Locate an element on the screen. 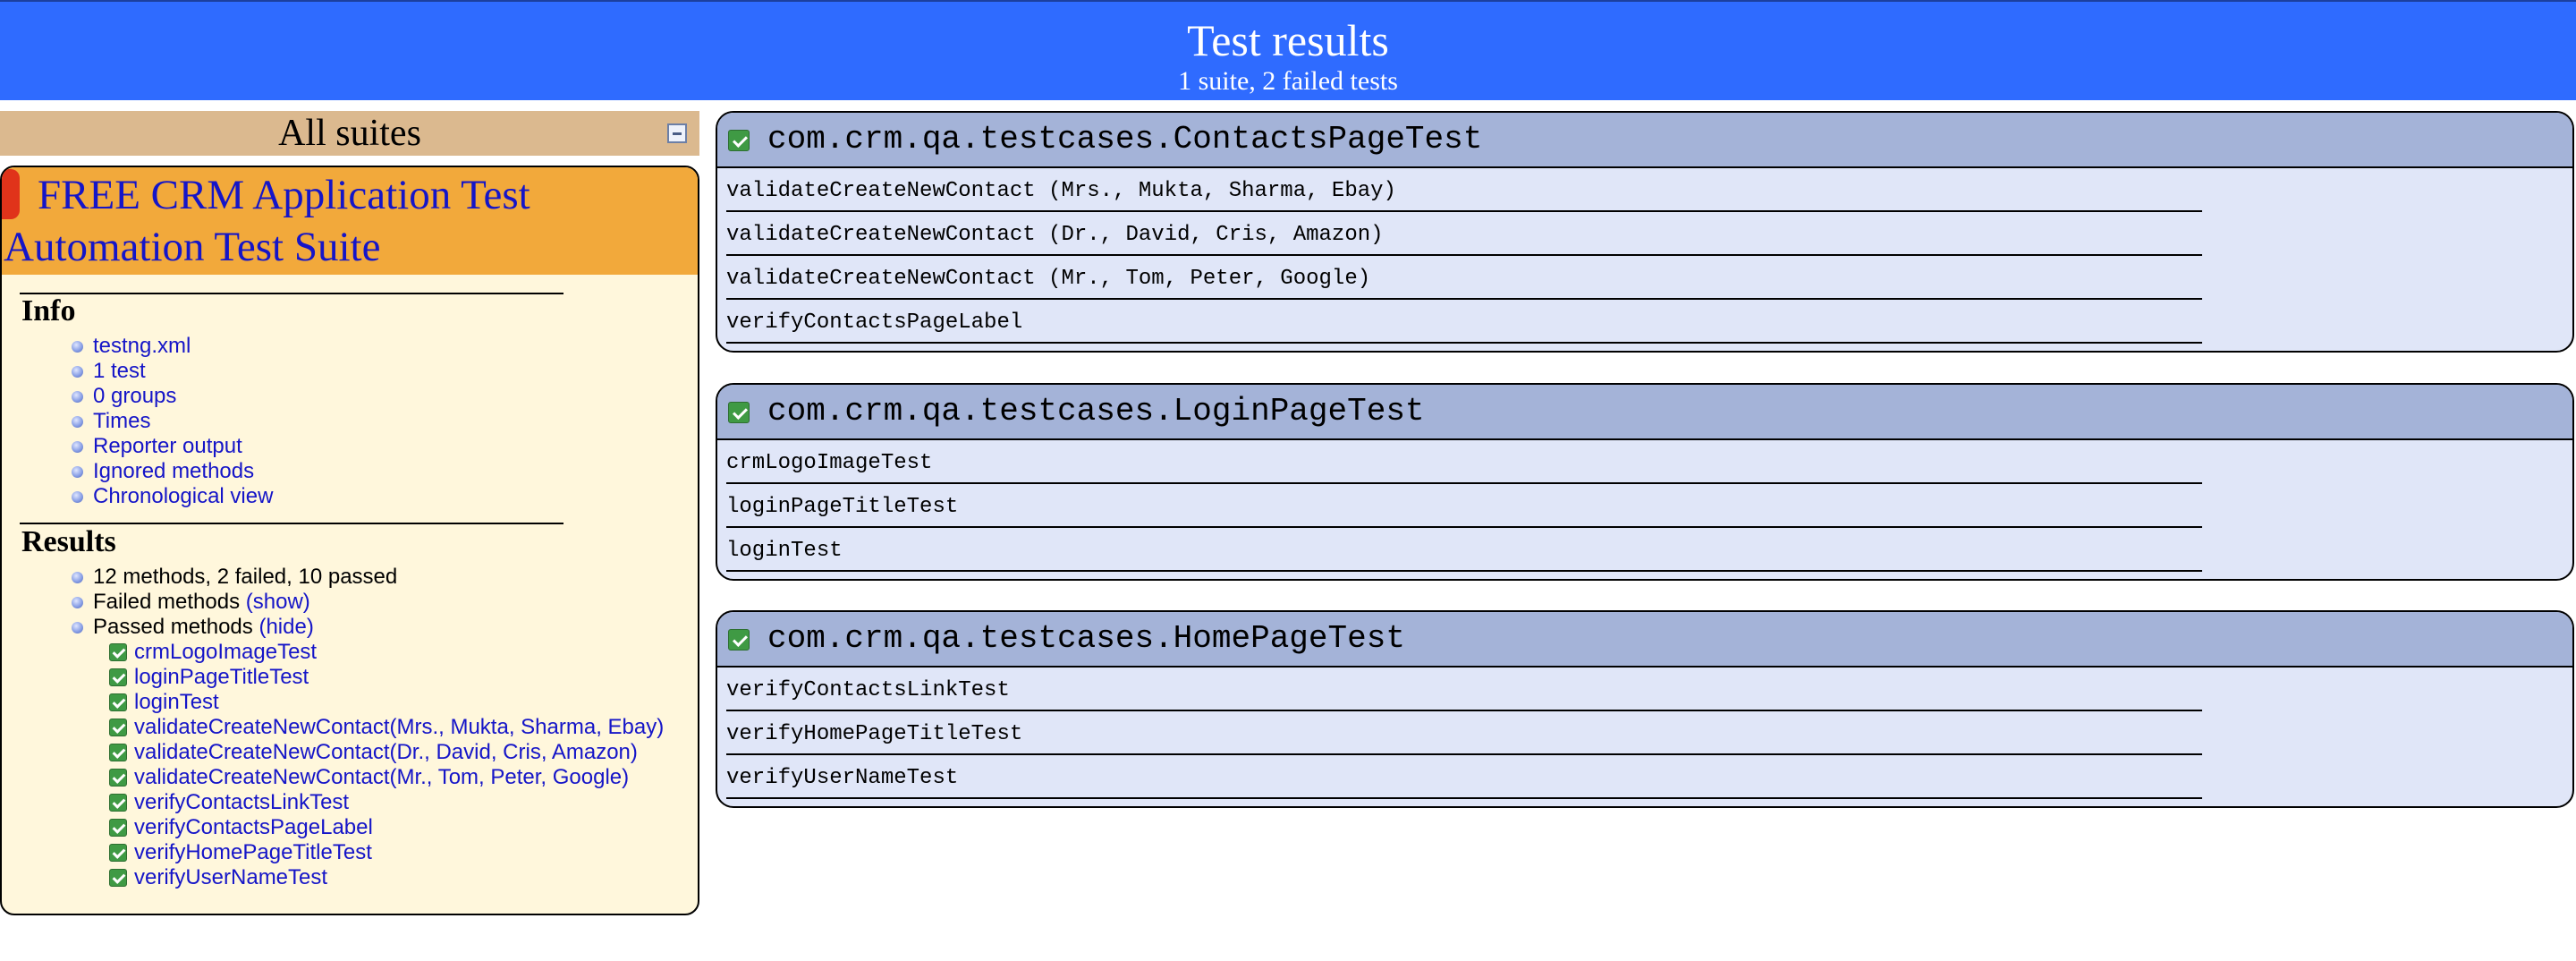 Image resolution: width=2576 pixels, height=961 pixels. passed-method-item: verifyUserNameTest is located at coordinates (403, 877).